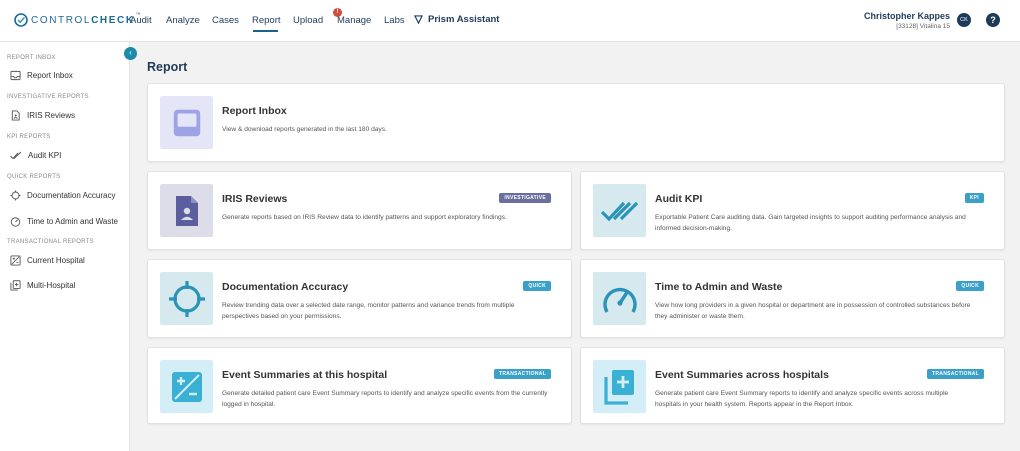  I want to click on report-inbox-card-icon, so click(186, 122).